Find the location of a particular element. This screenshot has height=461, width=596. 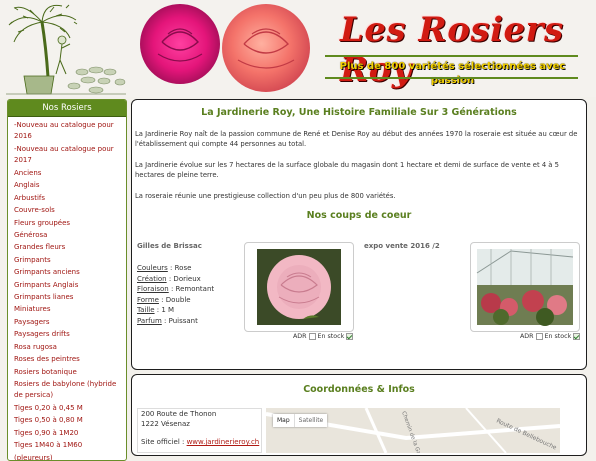

pink-rose-photo is located at coordinates (299, 287).